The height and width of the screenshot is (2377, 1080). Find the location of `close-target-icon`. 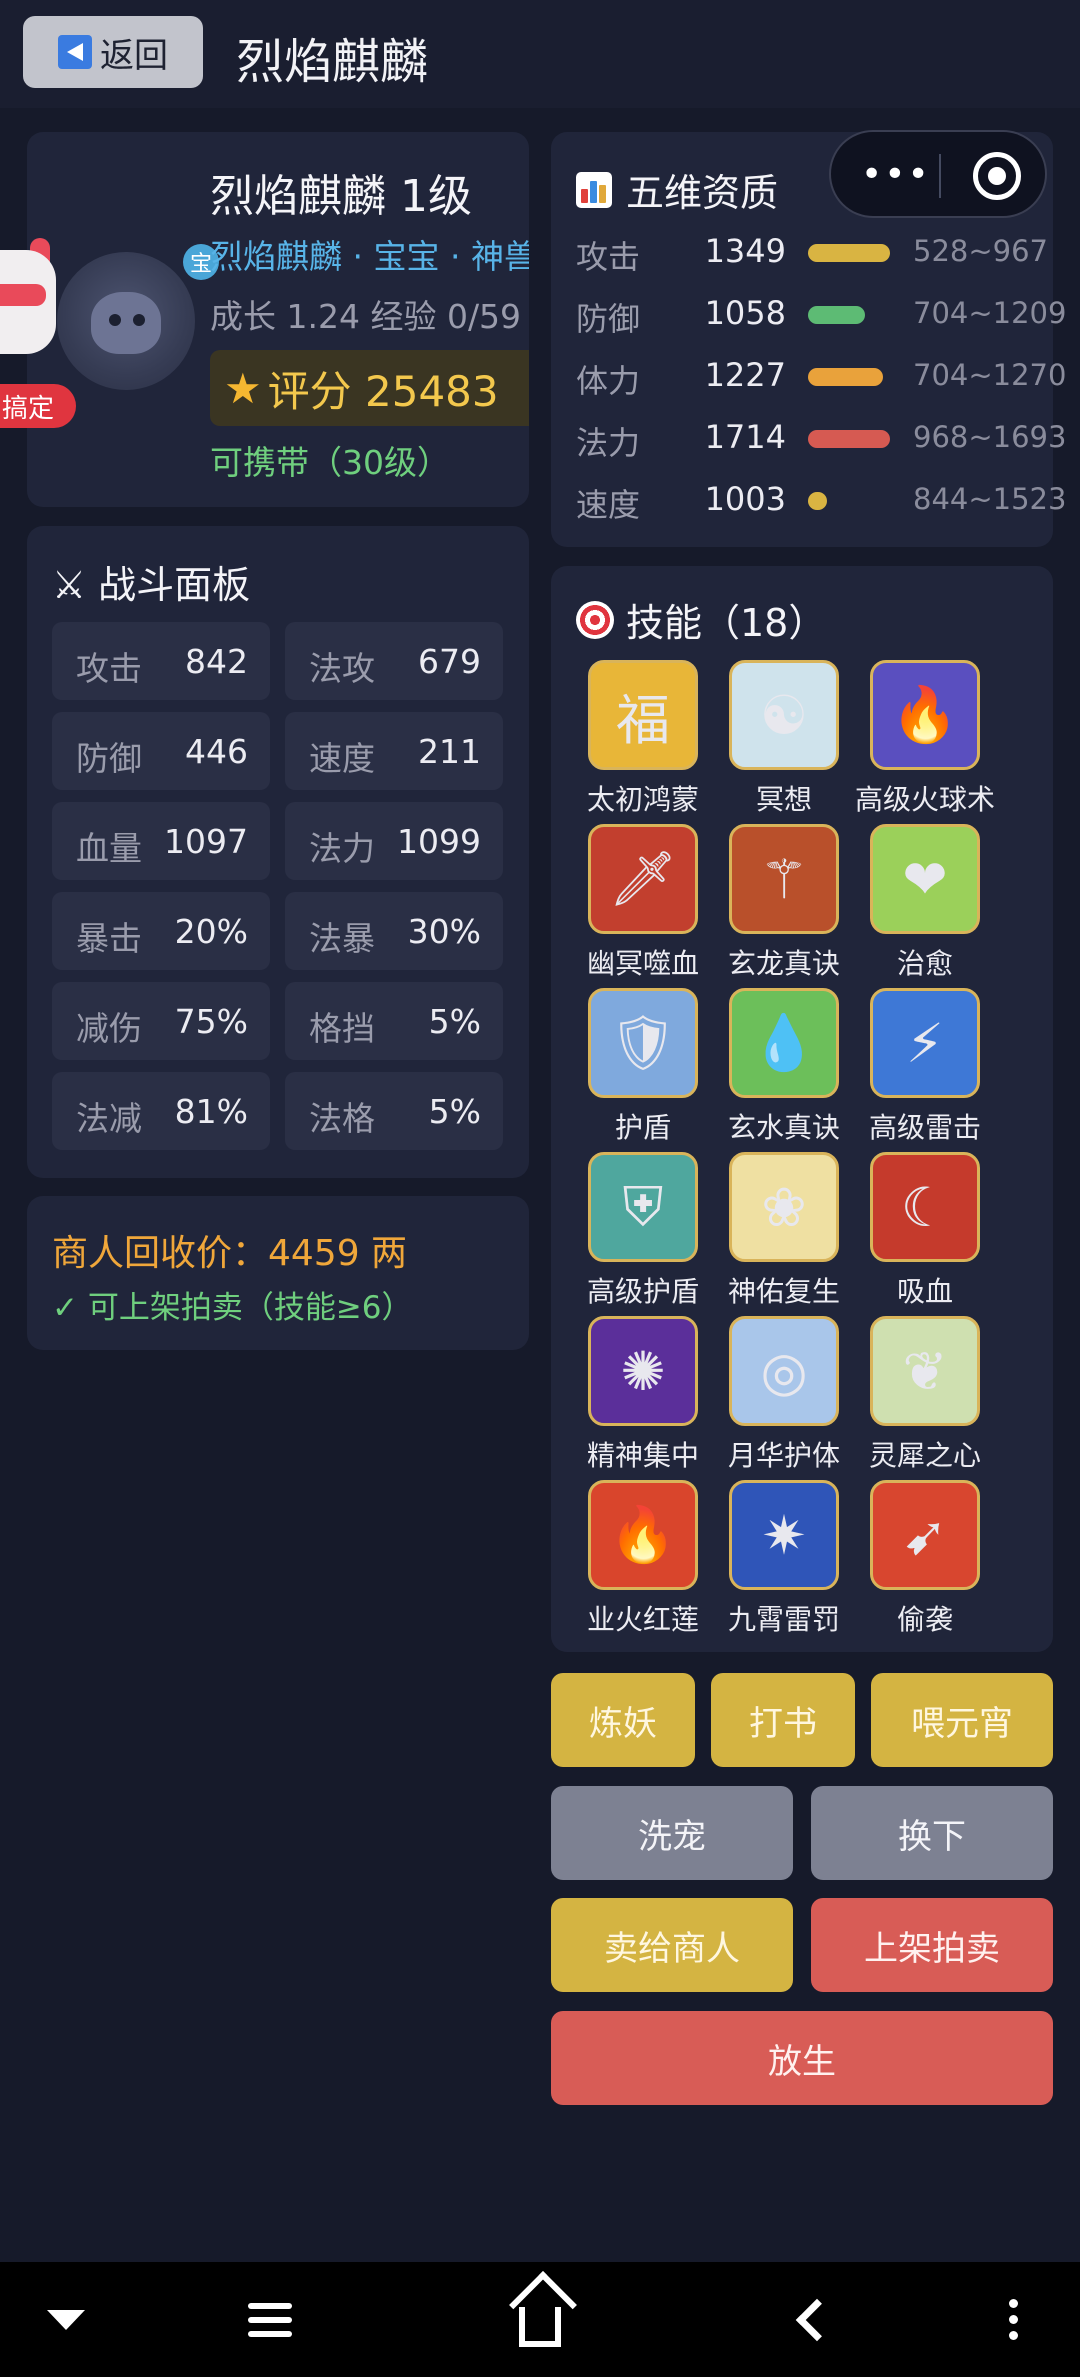

close-target-icon is located at coordinates (997, 176).